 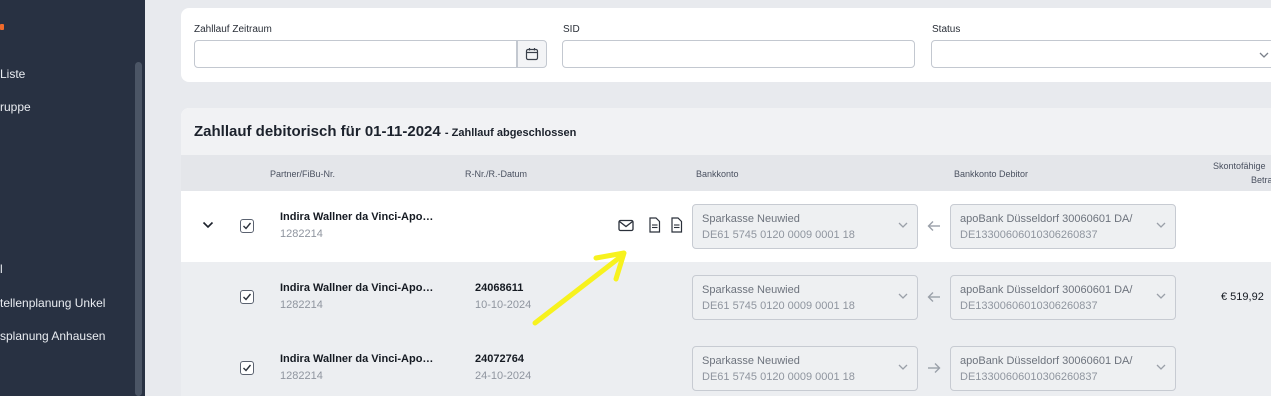 What do you see at coordinates (52, 303) in the screenshot?
I see `sidebar-item-planung-unkel: tellenplanung Unkel` at bounding box center [52, 303].